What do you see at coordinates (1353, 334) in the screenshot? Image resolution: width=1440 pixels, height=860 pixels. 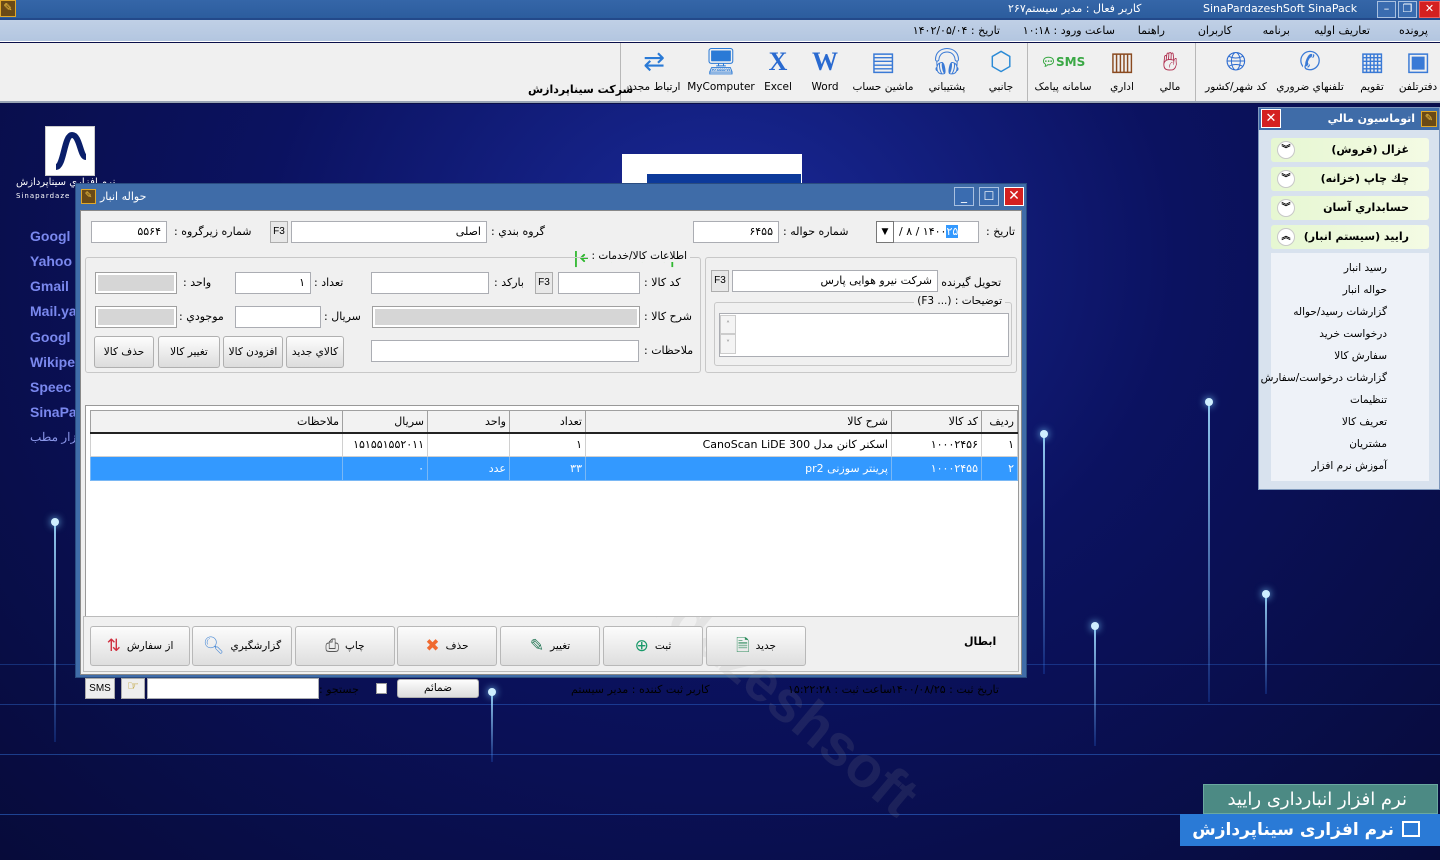 I see `submenu-item: درخواست خرید` at bounding box center [1353, 334].